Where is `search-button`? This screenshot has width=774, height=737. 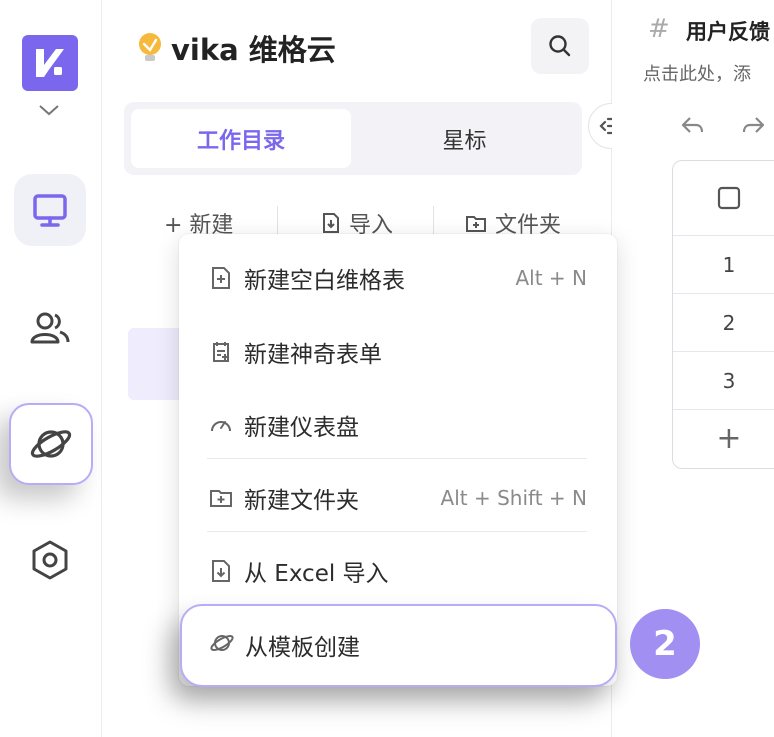 search-button is located at coordinates (560, 46).